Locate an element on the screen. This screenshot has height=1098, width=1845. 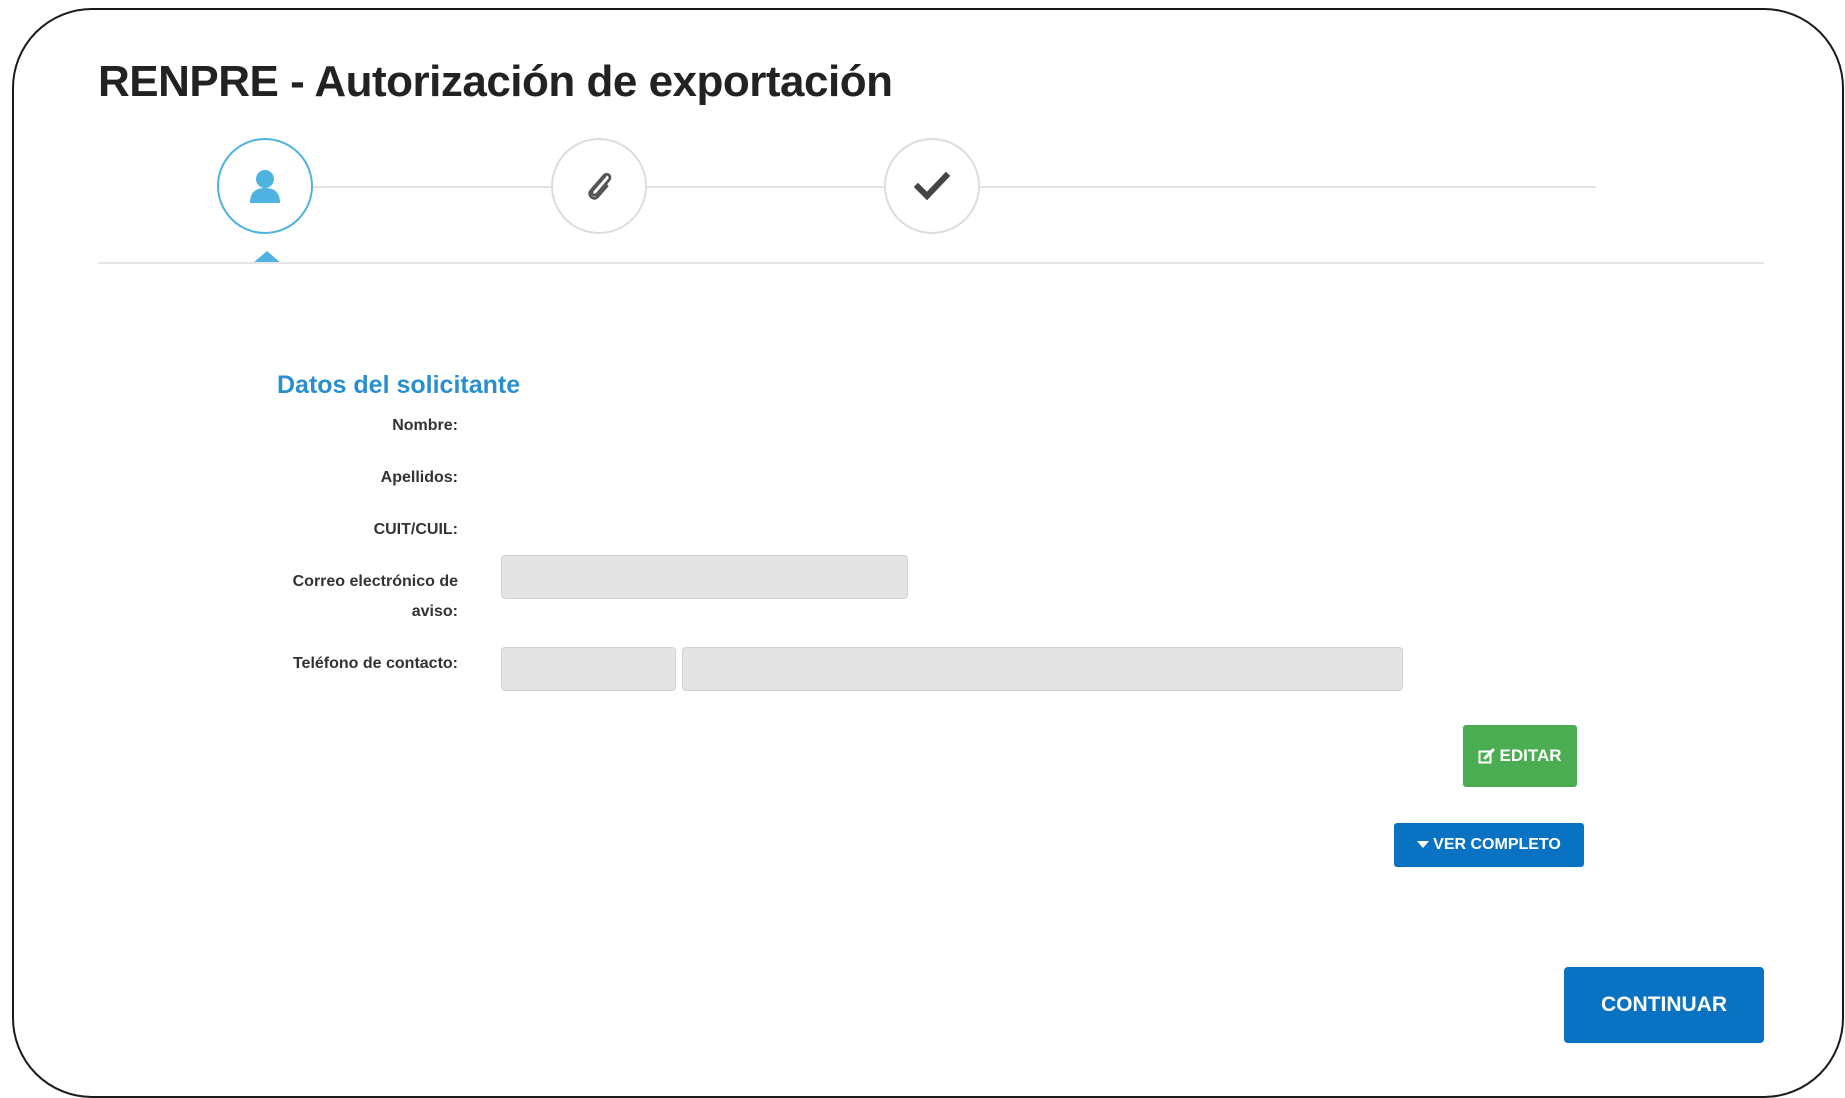
cuit-label: CUIT/CUIL: is located at coordinates (415, 529).